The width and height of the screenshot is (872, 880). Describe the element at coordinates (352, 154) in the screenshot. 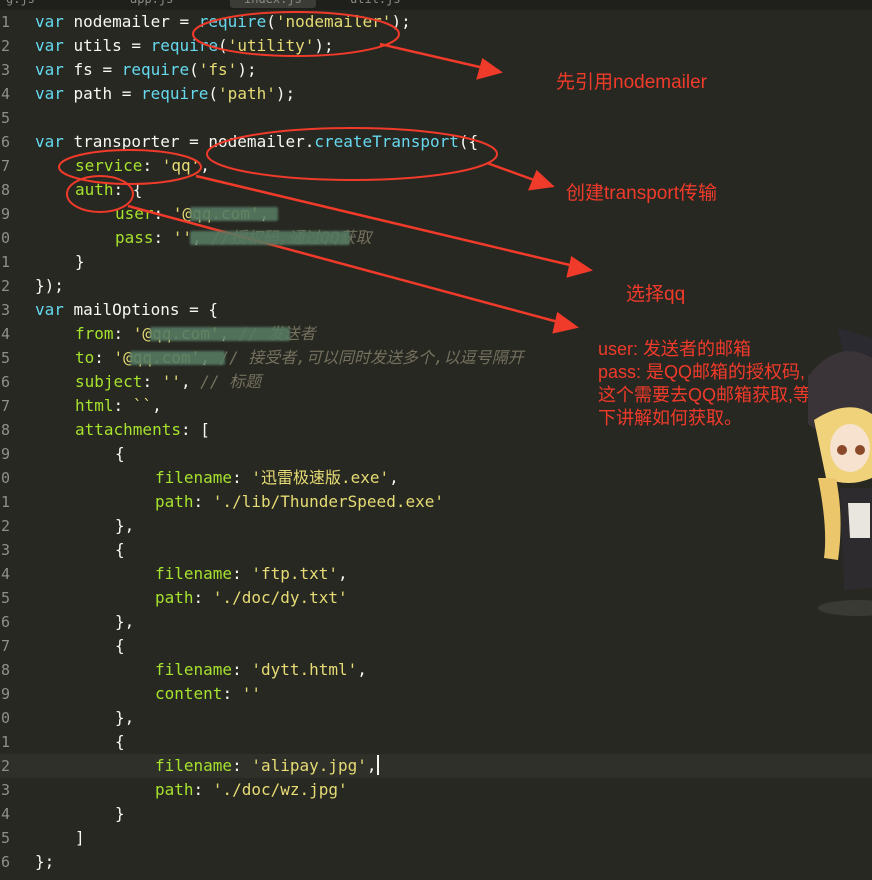

I see `highlight-createtransport-ellipse` at that location.